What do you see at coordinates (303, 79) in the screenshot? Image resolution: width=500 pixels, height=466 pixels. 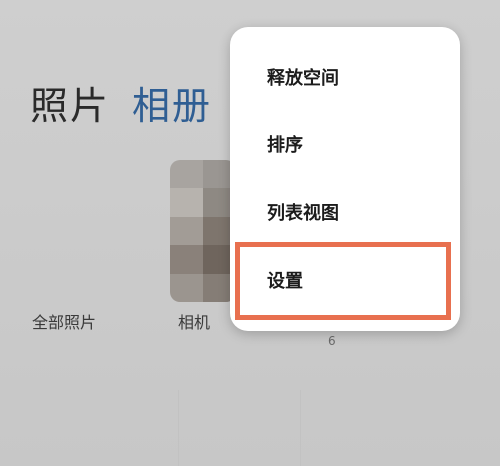 I see `menu-item-free-up-space: 释放空间` at bounding box center [303, 79].